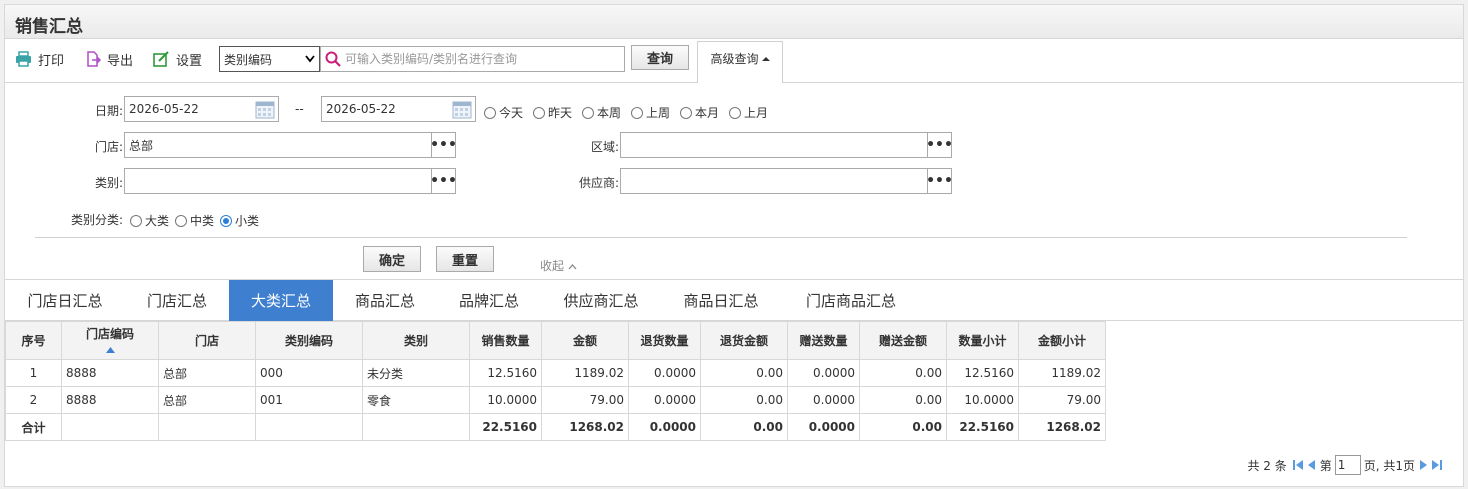 The width and height of the screenshot is (1468, 489). Describe the element at coordinates (23, 59) in the screenshot. I see `printer-icon` at that location.